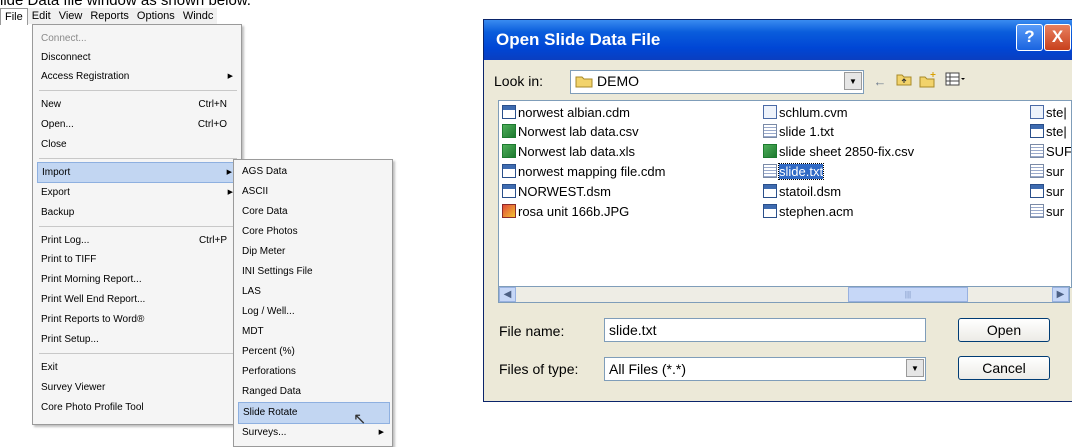  What do you see at coordinates (314, 272) in the screenshot?
I see `import-item-ini-settings: INI Settings File` at bounding box center [314, 272].